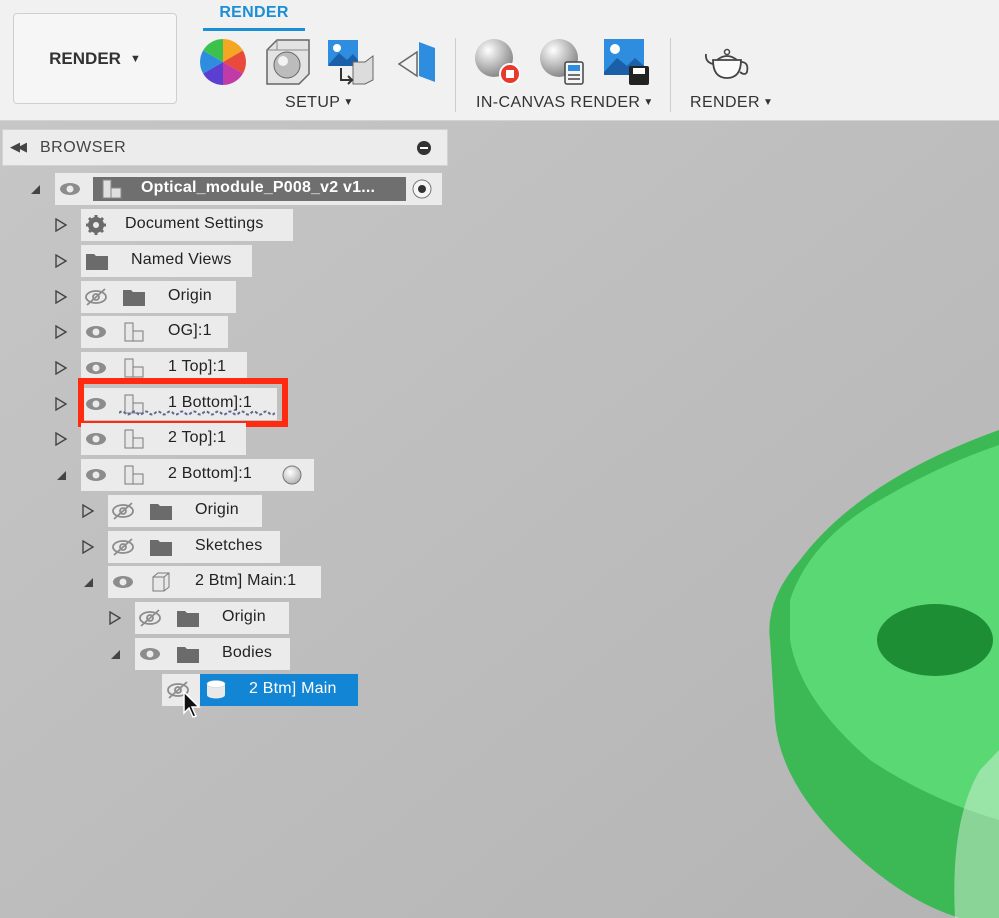 The image size is (999, 918). What do you see at coordinates (727, 62) in the screenshot?
I see `render-teapot-icon` at bounding box center [727, 62].